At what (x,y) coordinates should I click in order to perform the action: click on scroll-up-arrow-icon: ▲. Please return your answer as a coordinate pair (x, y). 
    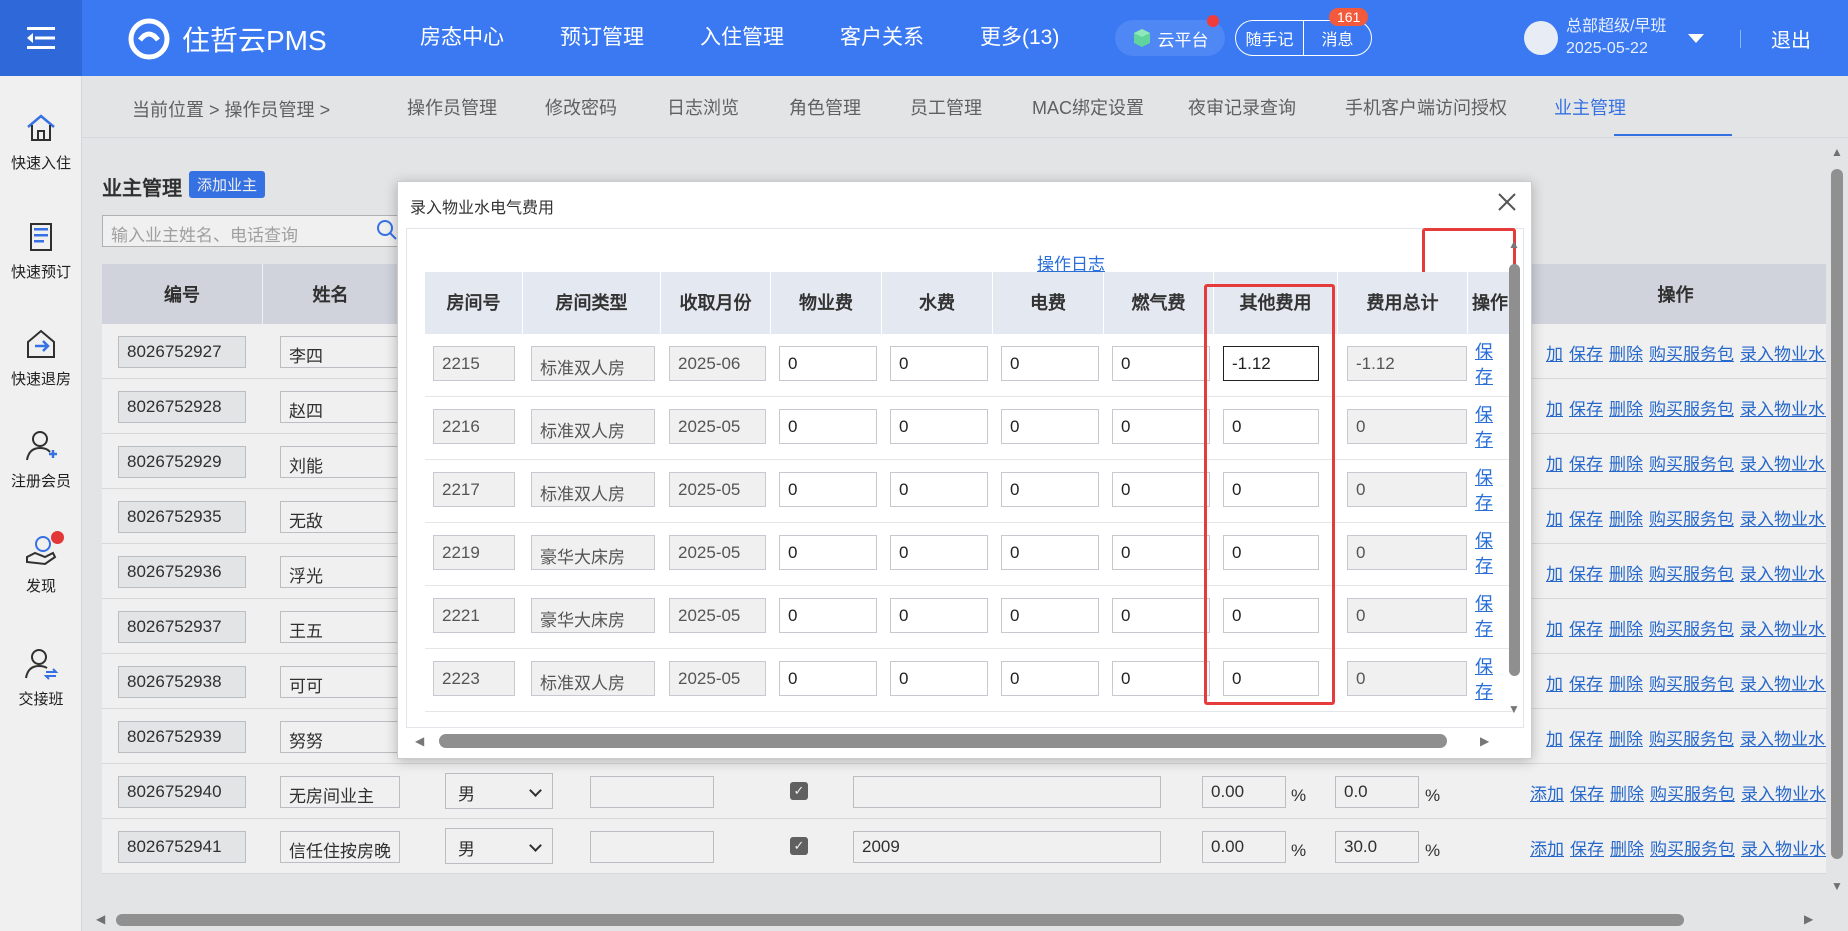
    Looking at the image, I should click on (1514, 244).